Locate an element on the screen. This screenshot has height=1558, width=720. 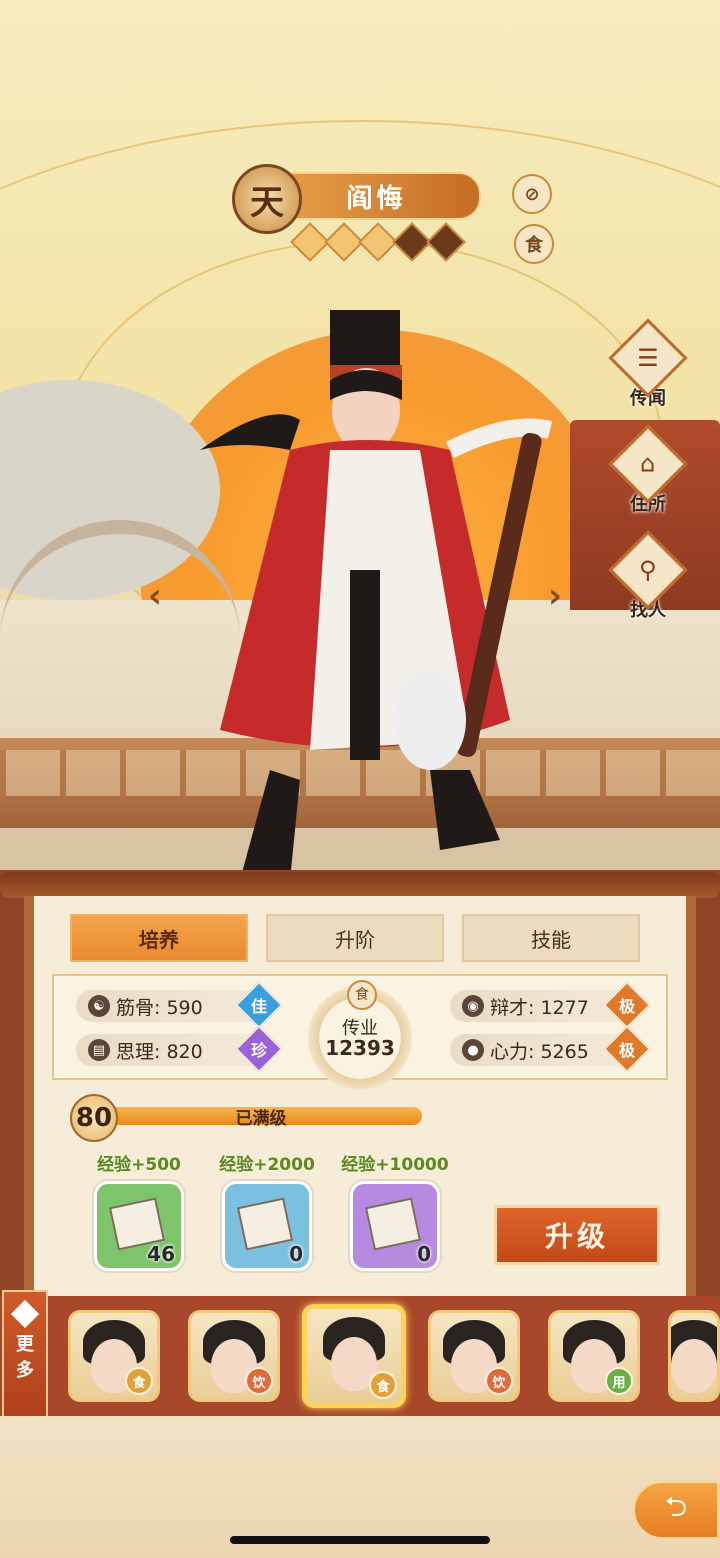
panel-top-bar is located at coordinates (360, 885).